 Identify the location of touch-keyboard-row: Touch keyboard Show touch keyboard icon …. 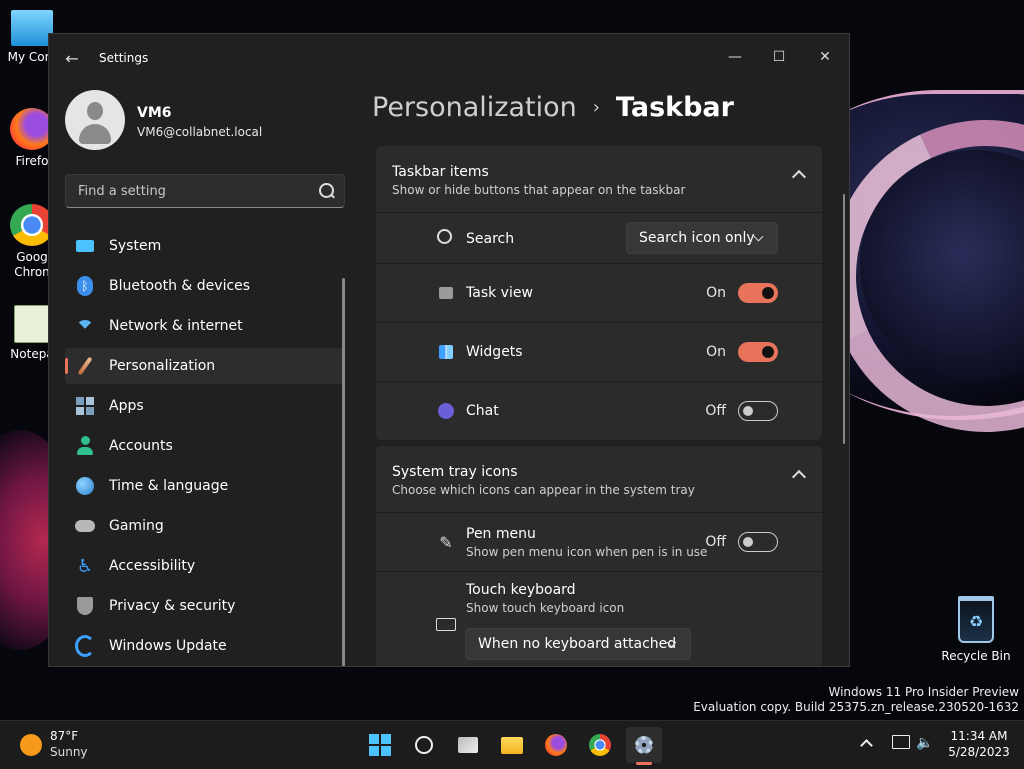
(599, 619).